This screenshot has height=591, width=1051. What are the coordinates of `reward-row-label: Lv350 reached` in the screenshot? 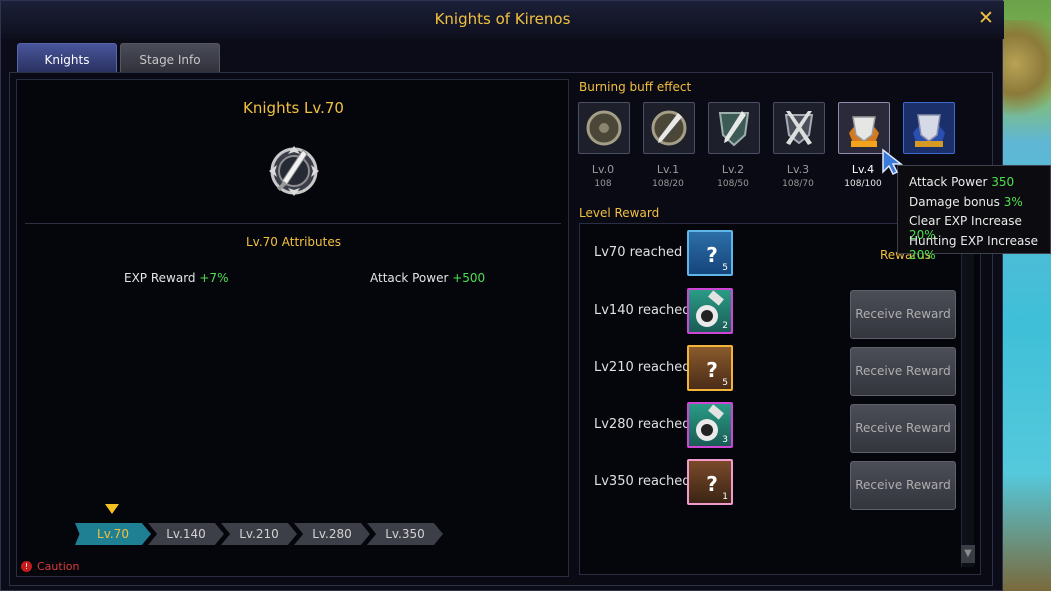 It's located at (642, 481).